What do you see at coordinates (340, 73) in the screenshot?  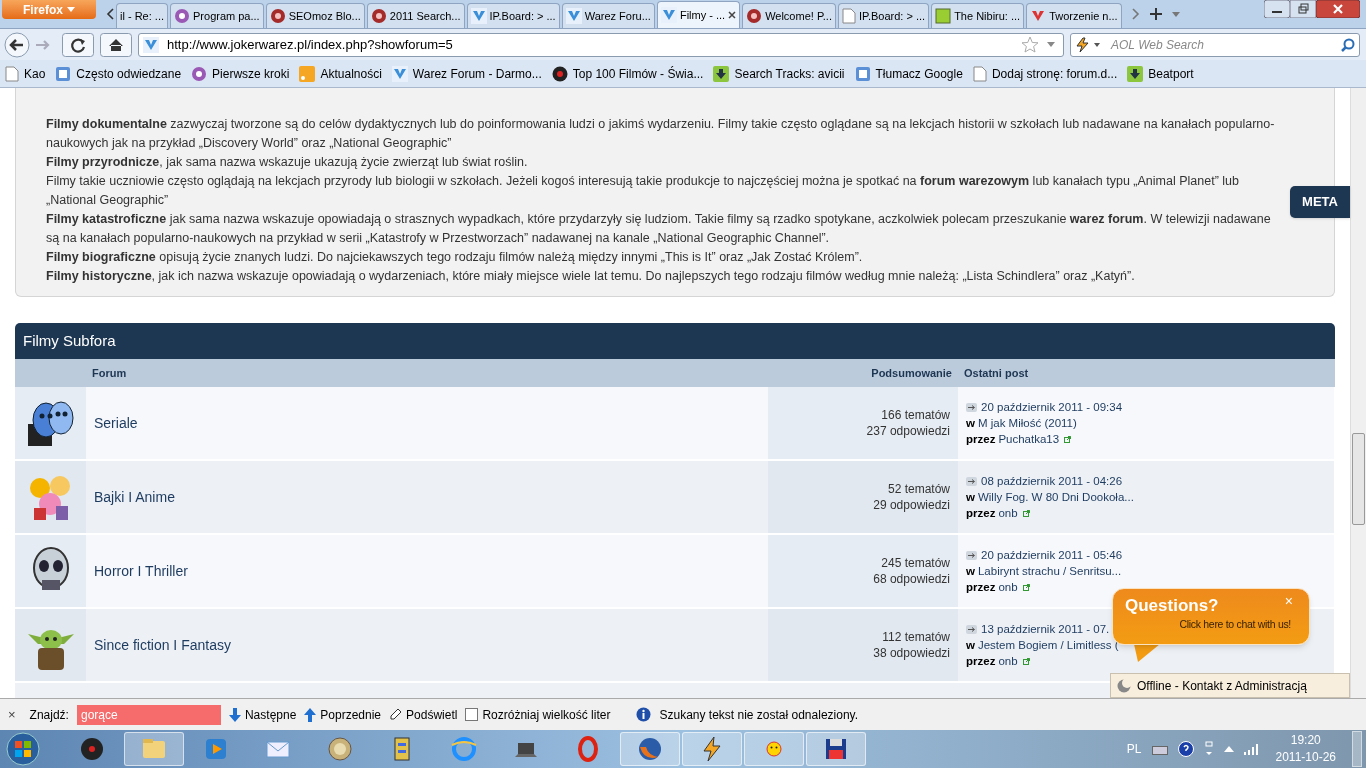 I see `bookmark-item: Aktualności` at bounding box center [340, 73].